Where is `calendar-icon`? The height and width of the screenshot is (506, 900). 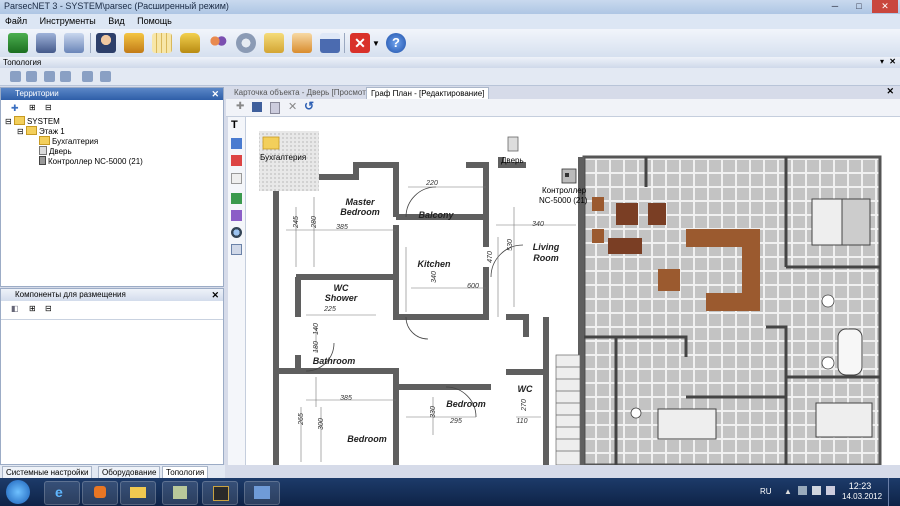
calendar-icon is located at coordinates (330, 43).